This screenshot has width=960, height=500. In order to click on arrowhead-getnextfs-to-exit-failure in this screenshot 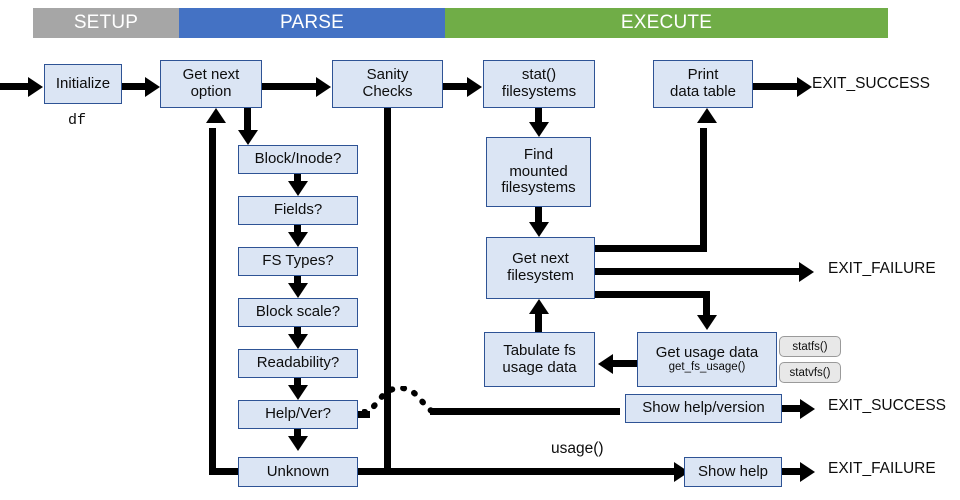, I will do `click(806, 271)`.